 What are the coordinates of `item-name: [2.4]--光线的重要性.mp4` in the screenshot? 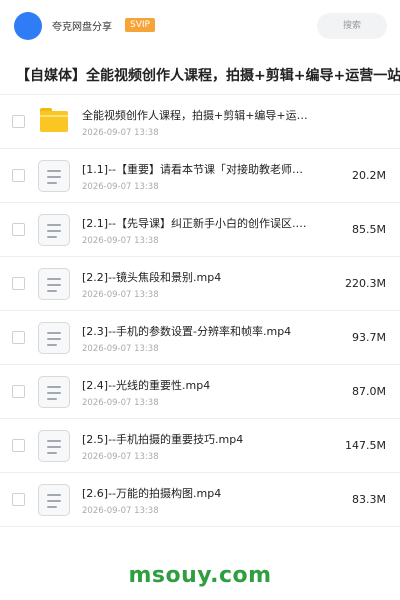 It's located at (146, 385).